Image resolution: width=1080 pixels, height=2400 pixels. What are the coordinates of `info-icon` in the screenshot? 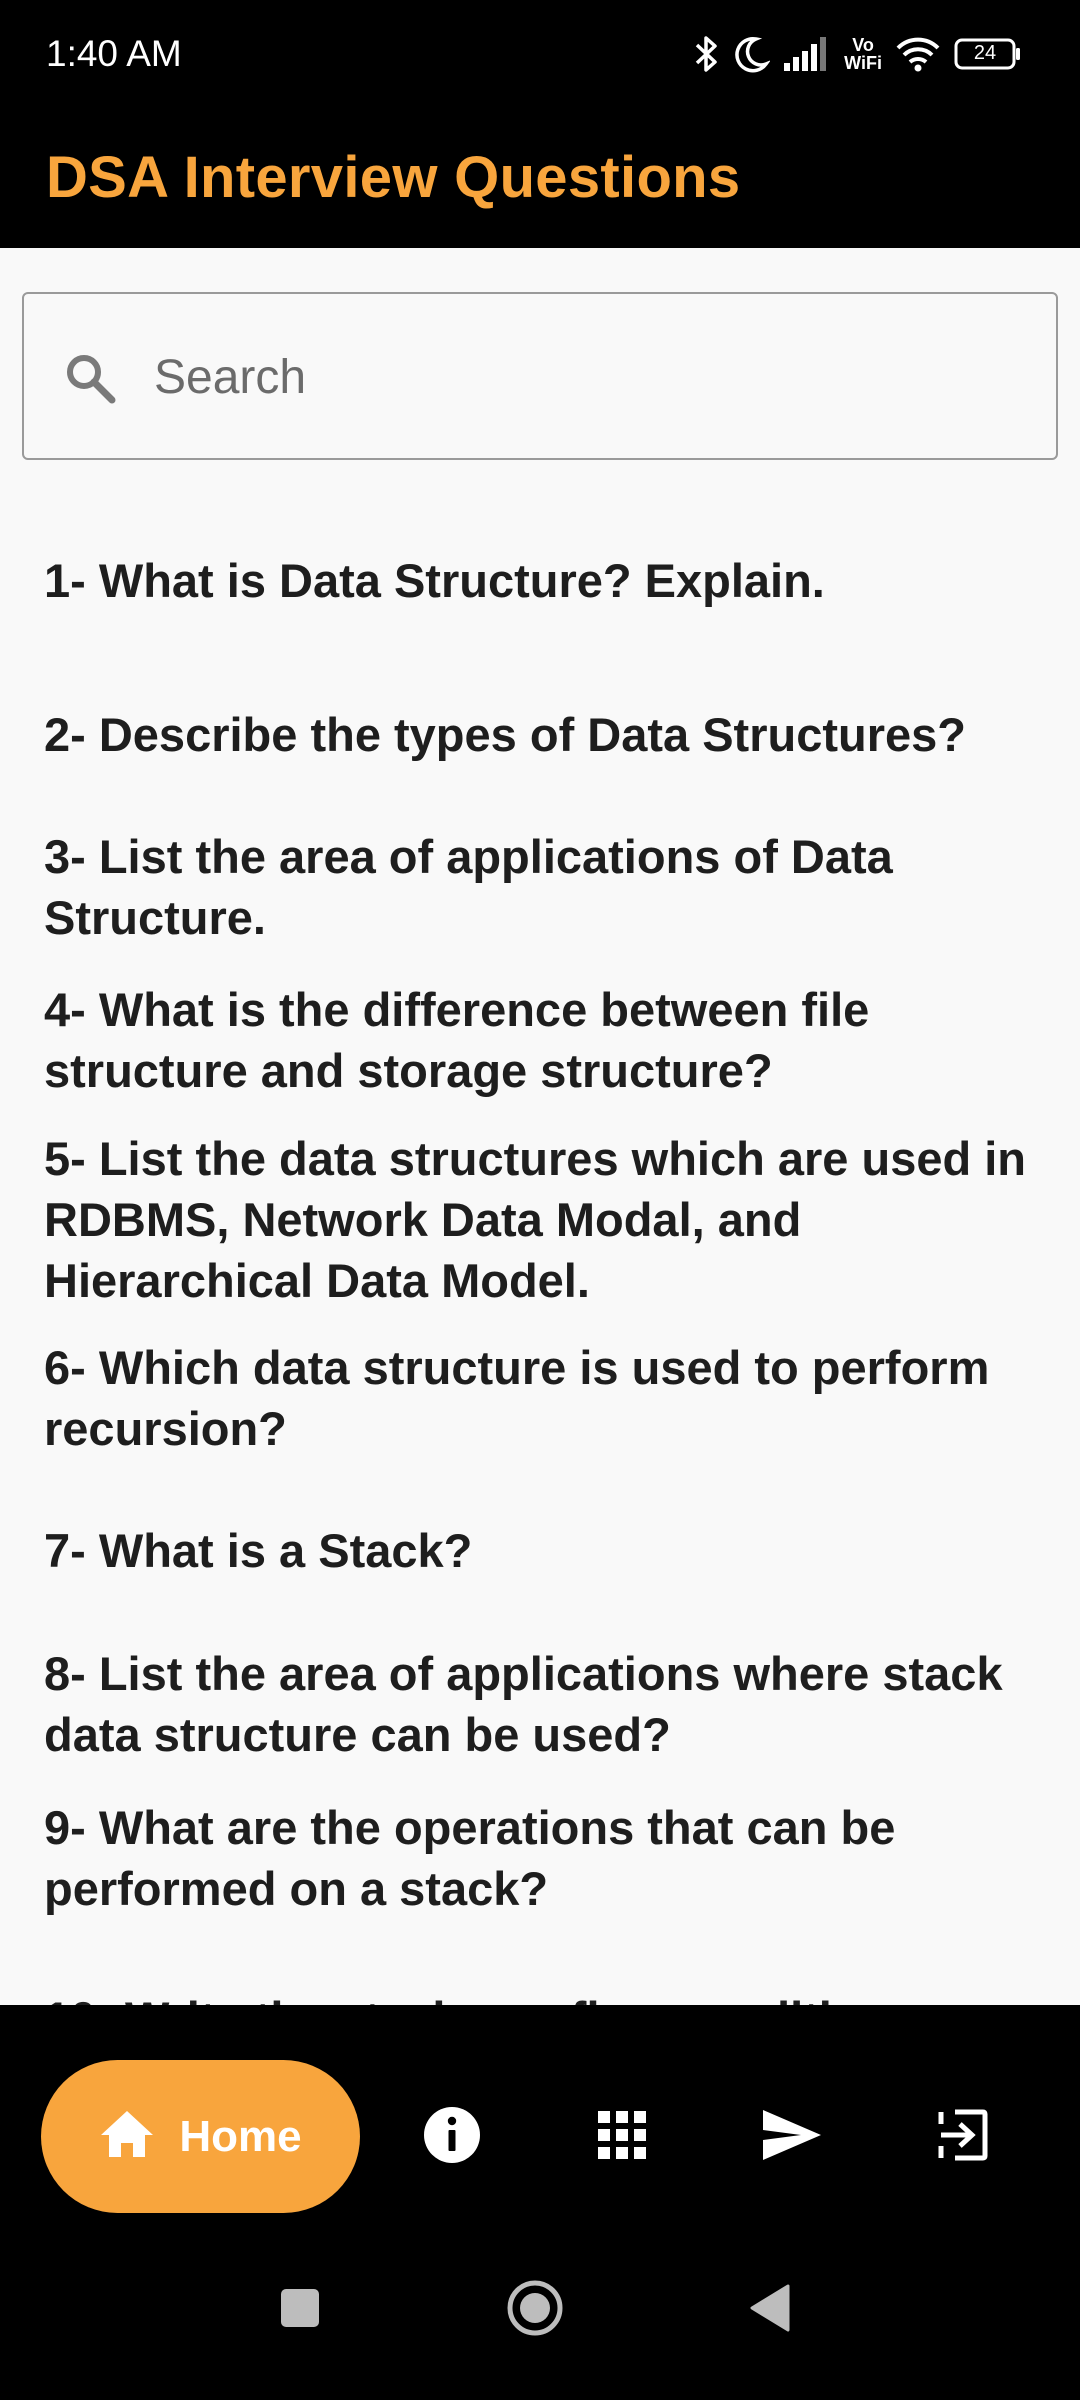 It's located at (452, 2137).